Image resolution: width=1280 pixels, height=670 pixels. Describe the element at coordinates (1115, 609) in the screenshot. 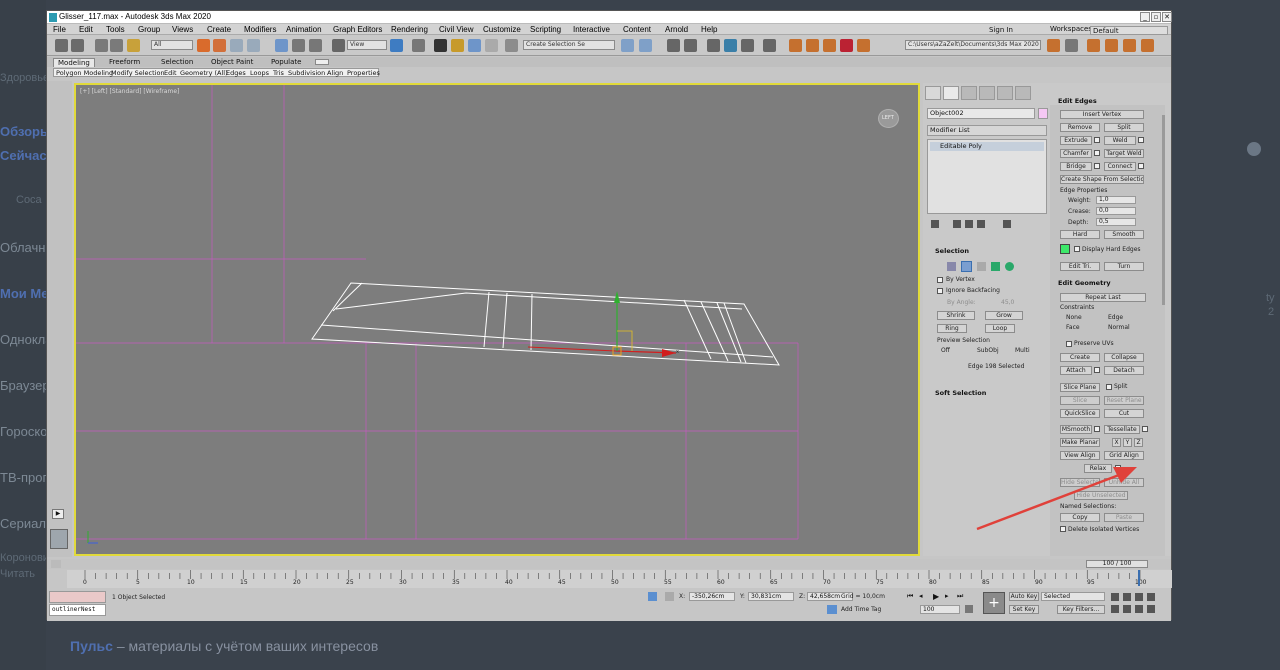

I see `field-of-view-icon` at that location.